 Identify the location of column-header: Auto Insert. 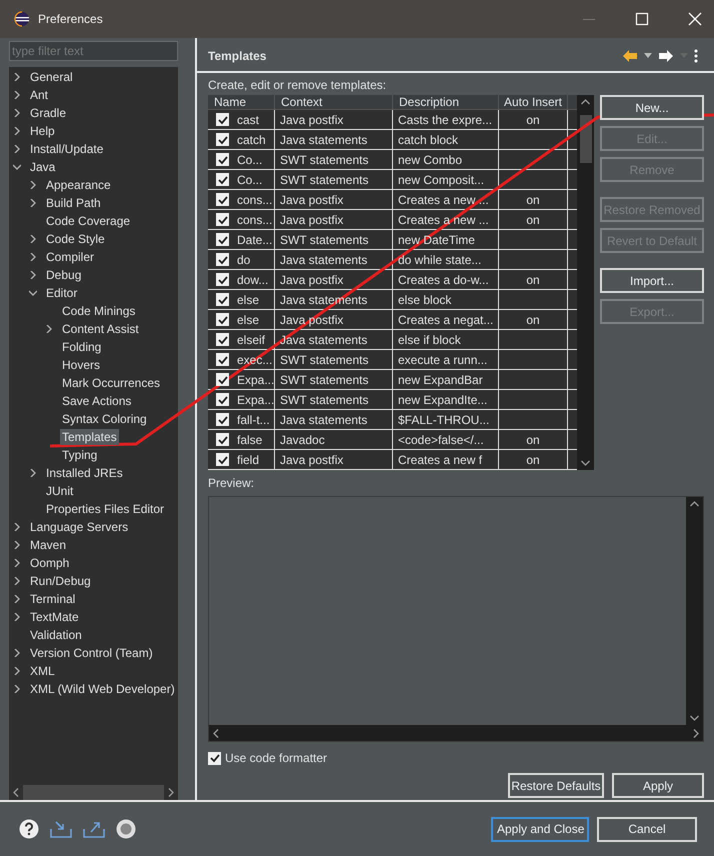
(533, 102).